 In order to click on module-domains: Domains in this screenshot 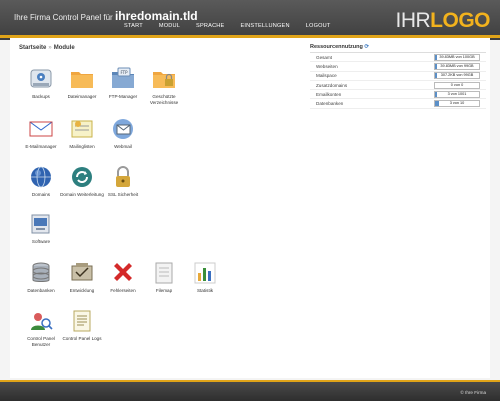, I will do `click(41, 181)`.